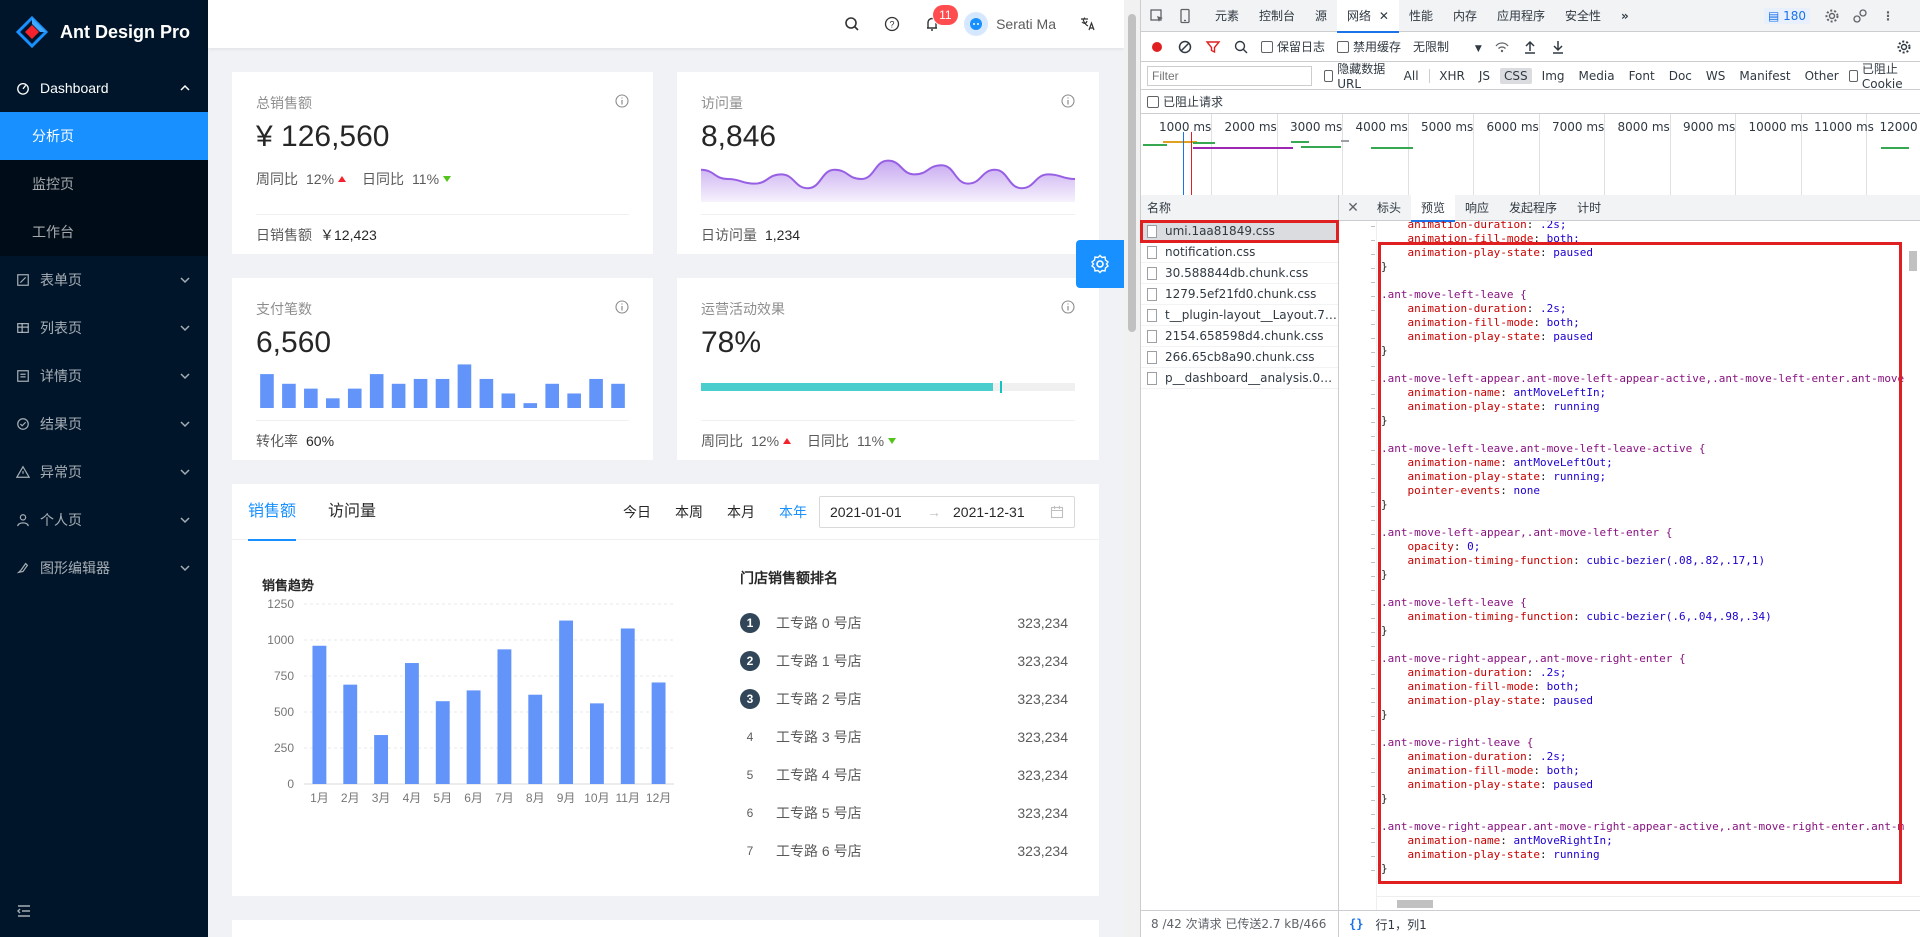 This screenshot has width=1920, height=937. What do you see at coordinates (1368, 16) in the screenshot?
I see `devtools-tab-network: 网络 ✕` at bounding box center [1368, 16].